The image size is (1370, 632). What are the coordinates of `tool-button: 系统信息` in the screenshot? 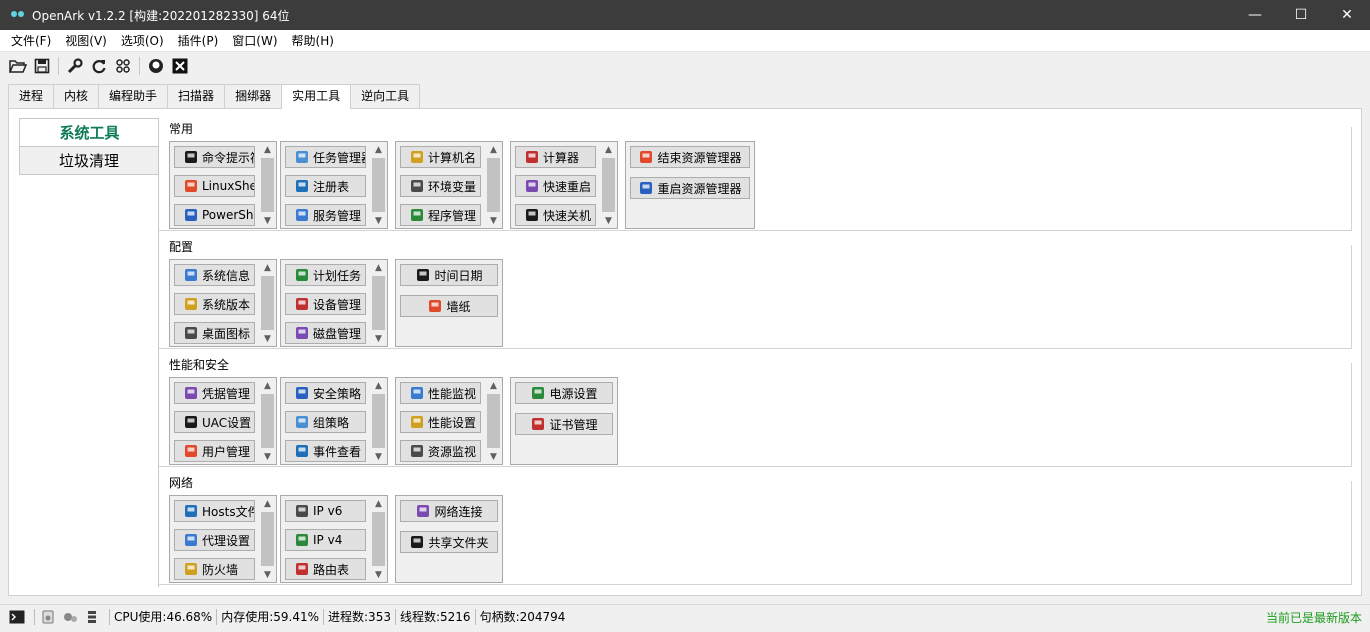 It's located at (214, 275).